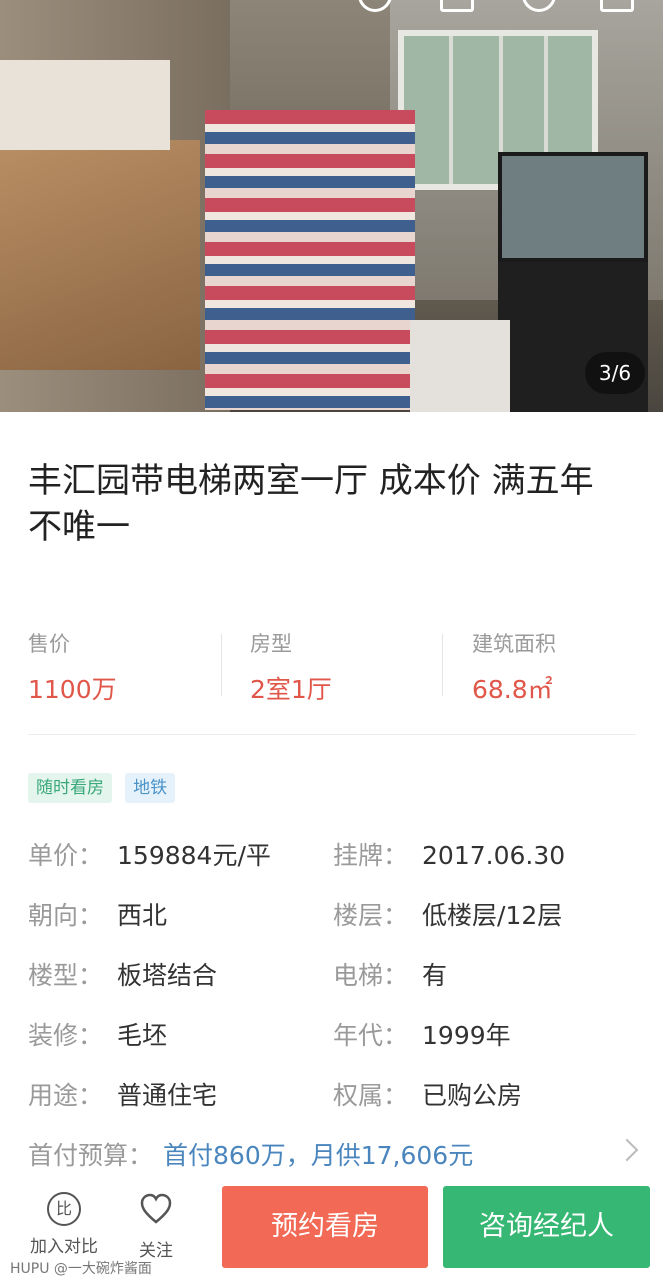 The image size is (663, 1280). What do you see at coordinates (70, 788) in the screenshot?
I see `tag-viewing-anytime: 随时看房` at bounding box center [70, 788].